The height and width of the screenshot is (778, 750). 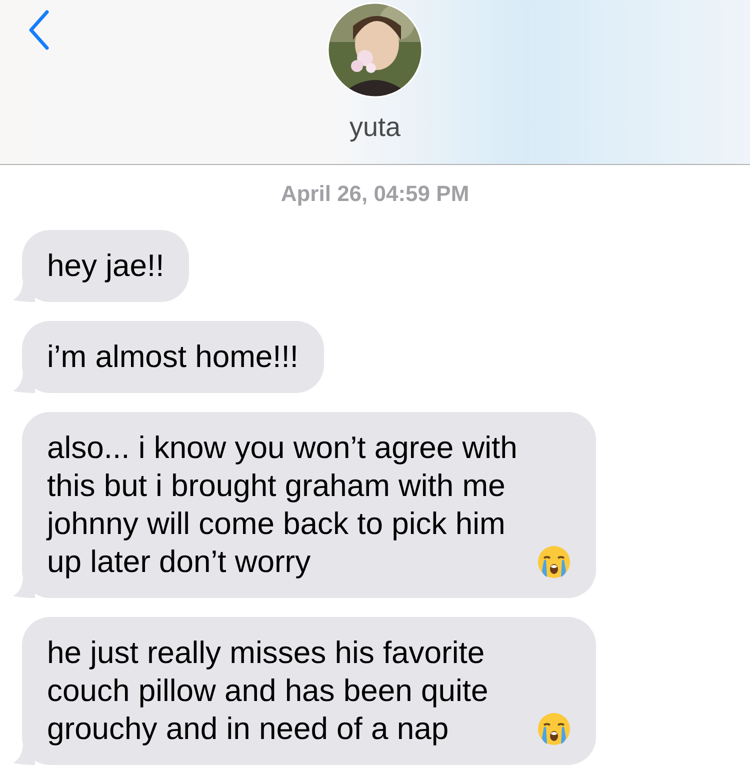 I want to click on message-text: hey jae!!, so click(x=105, y=266).